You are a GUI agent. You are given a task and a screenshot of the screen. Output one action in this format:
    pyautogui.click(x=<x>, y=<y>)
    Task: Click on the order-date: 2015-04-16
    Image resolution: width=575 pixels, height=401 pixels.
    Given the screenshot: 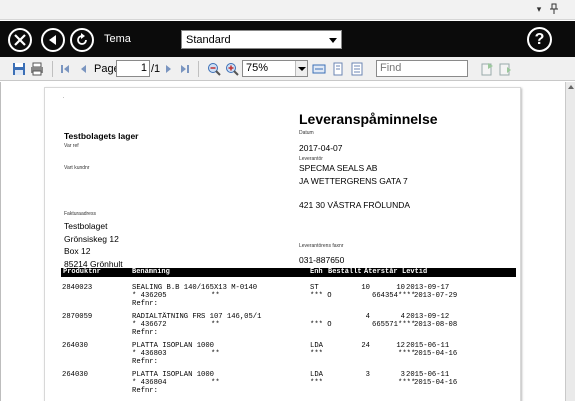 What is the action you would take?
    pyautogui.click(x=436, y=383)
    